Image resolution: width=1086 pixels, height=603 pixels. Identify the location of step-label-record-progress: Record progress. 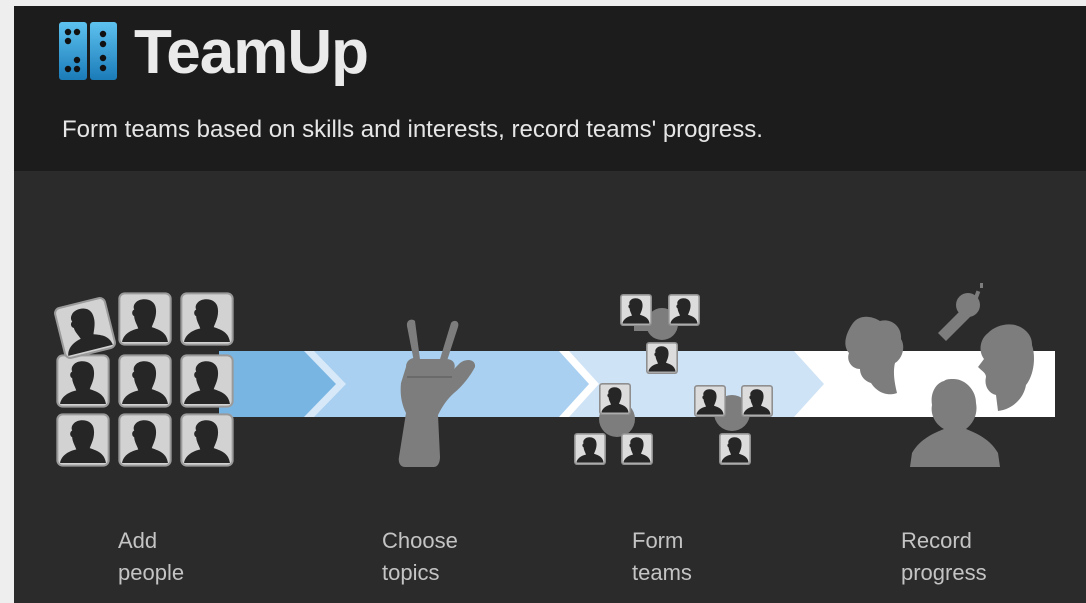
(944, 556).